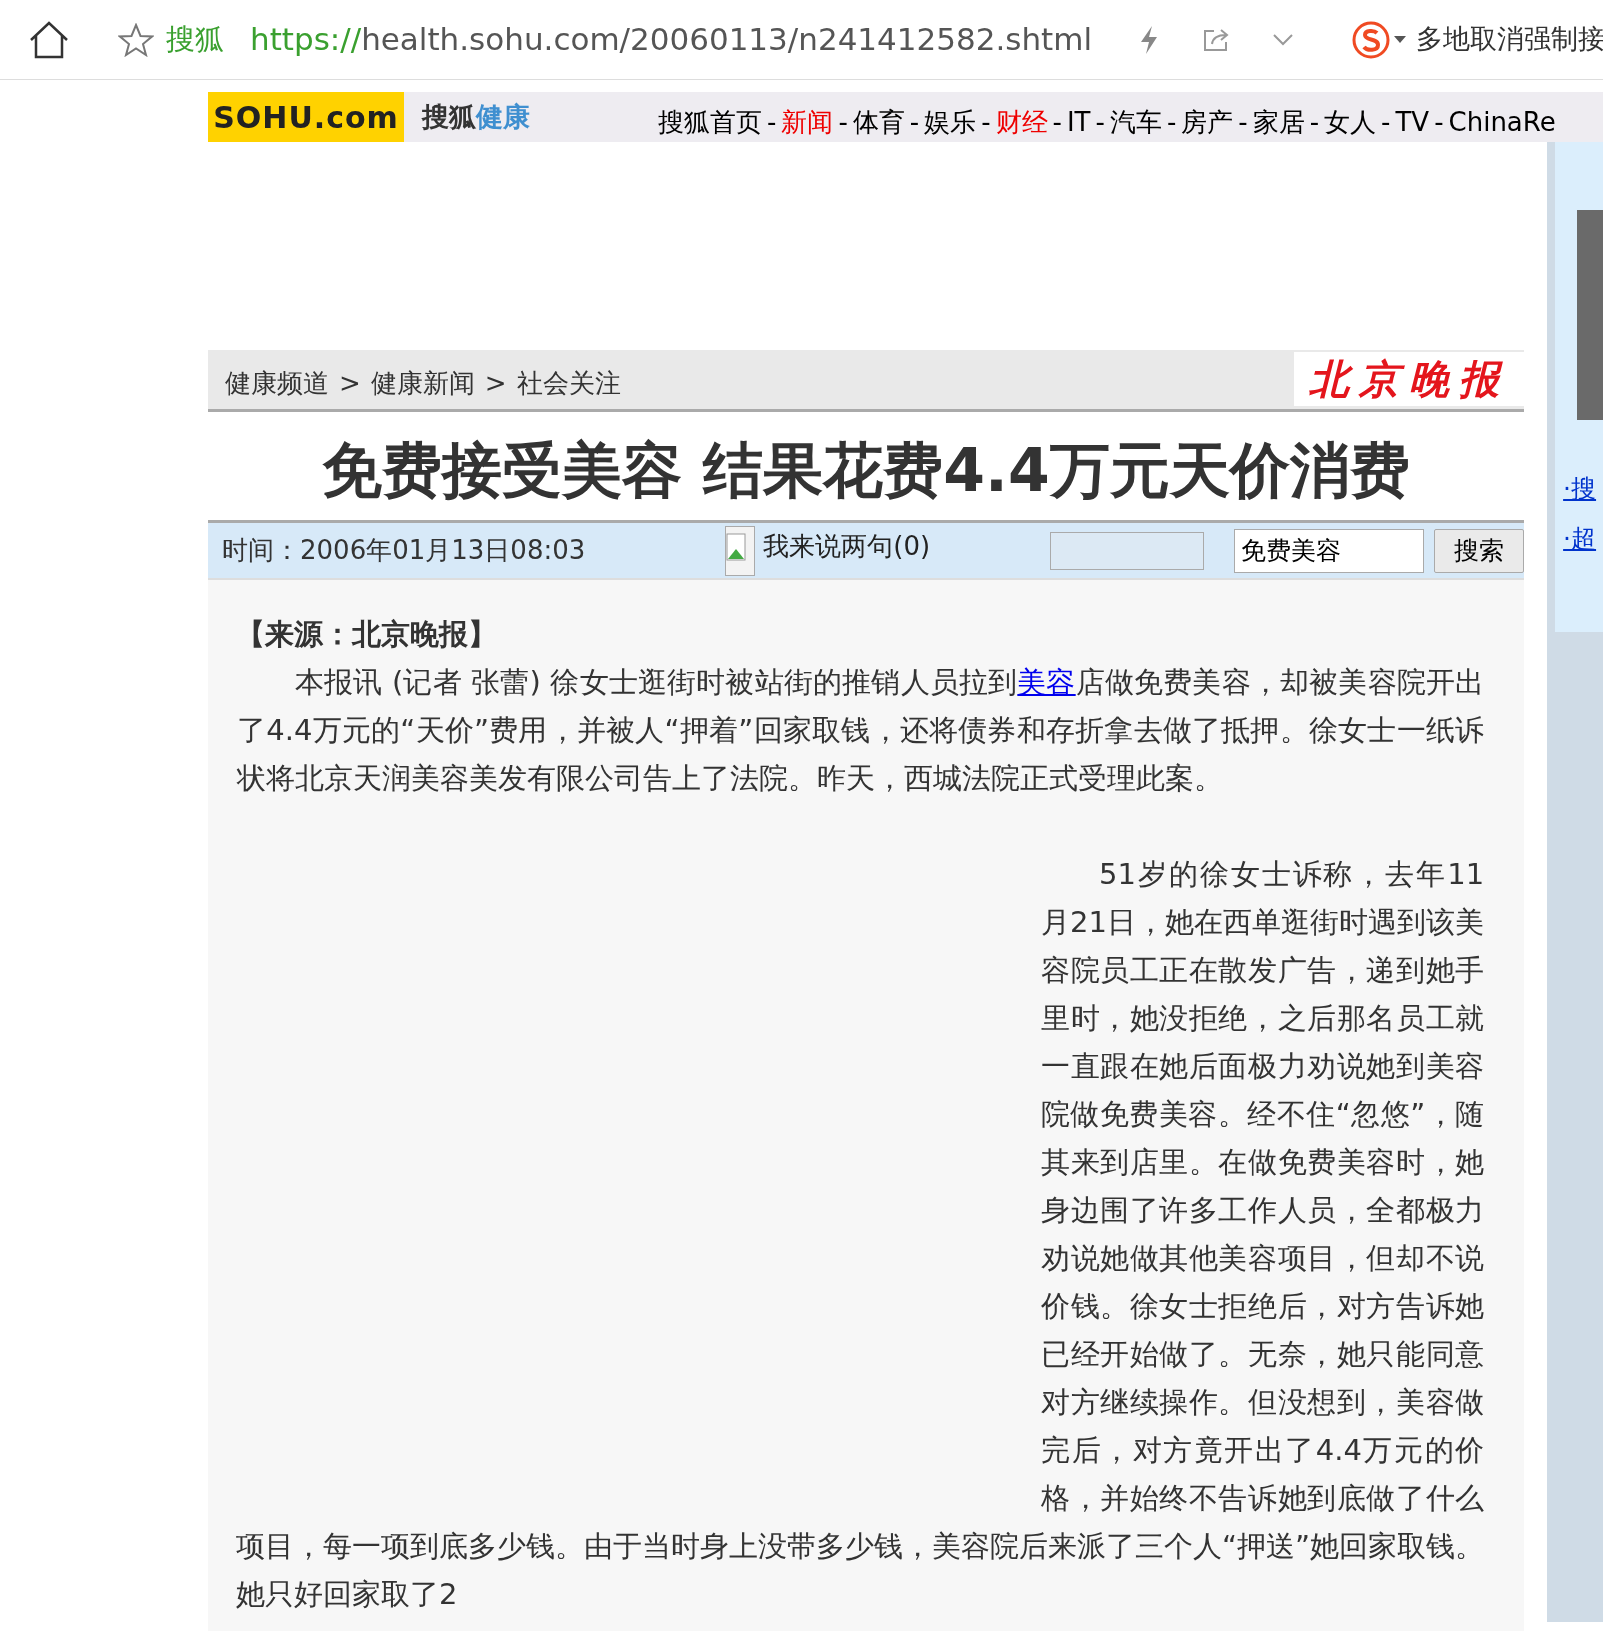  I want to click on nav-link: 娱乐, so click(950, 122).